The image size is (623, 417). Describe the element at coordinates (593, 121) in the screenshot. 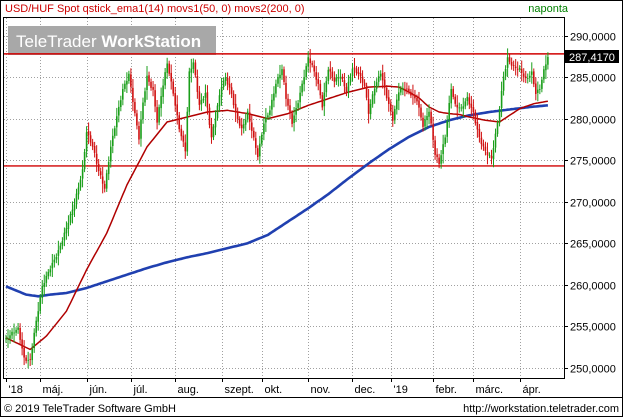

I see `y-tick-label: 280,0000` at that location.